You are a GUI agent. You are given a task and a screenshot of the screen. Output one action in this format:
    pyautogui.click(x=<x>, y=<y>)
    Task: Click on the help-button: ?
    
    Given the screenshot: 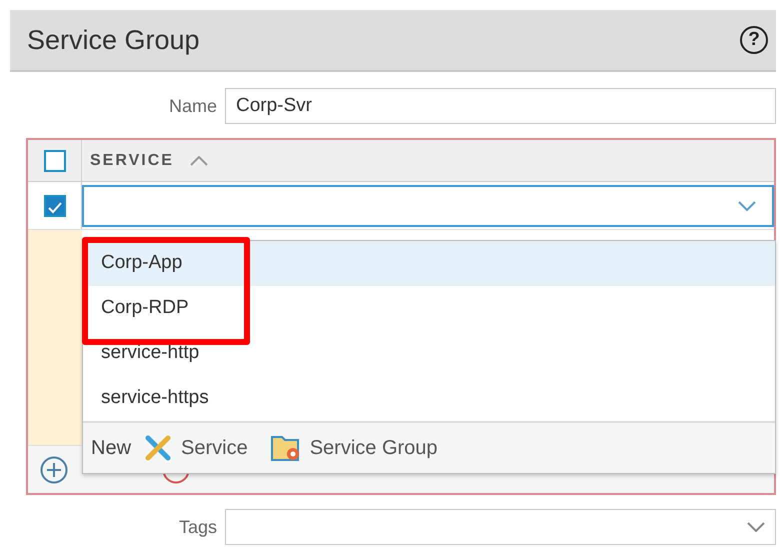 What is the action you would take?
    pyautogui.click(x=754, y=40)
    